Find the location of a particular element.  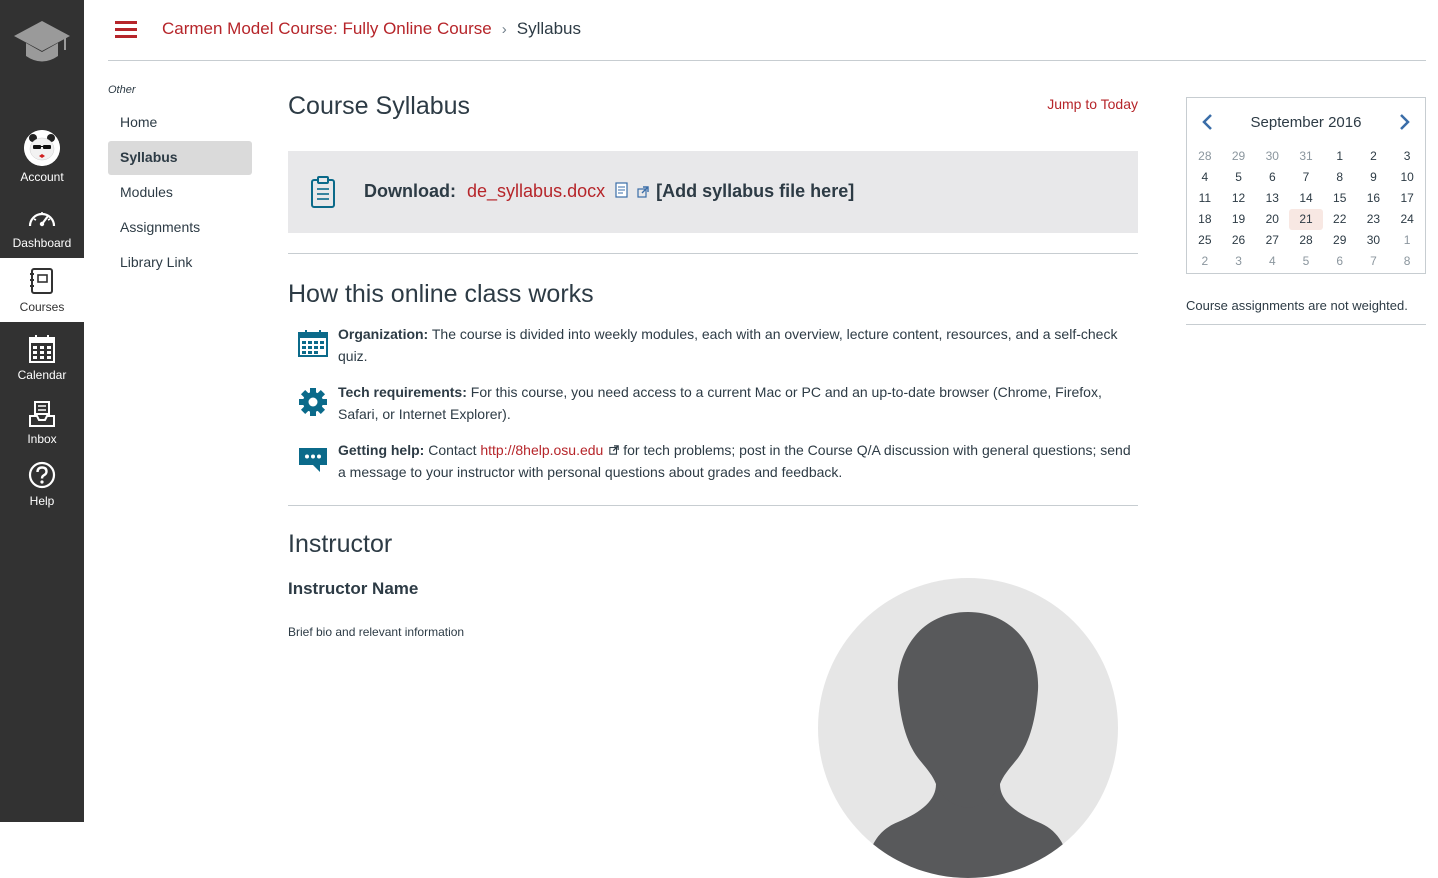

info-heading: Getting help: is located at coordinates (381, 450).